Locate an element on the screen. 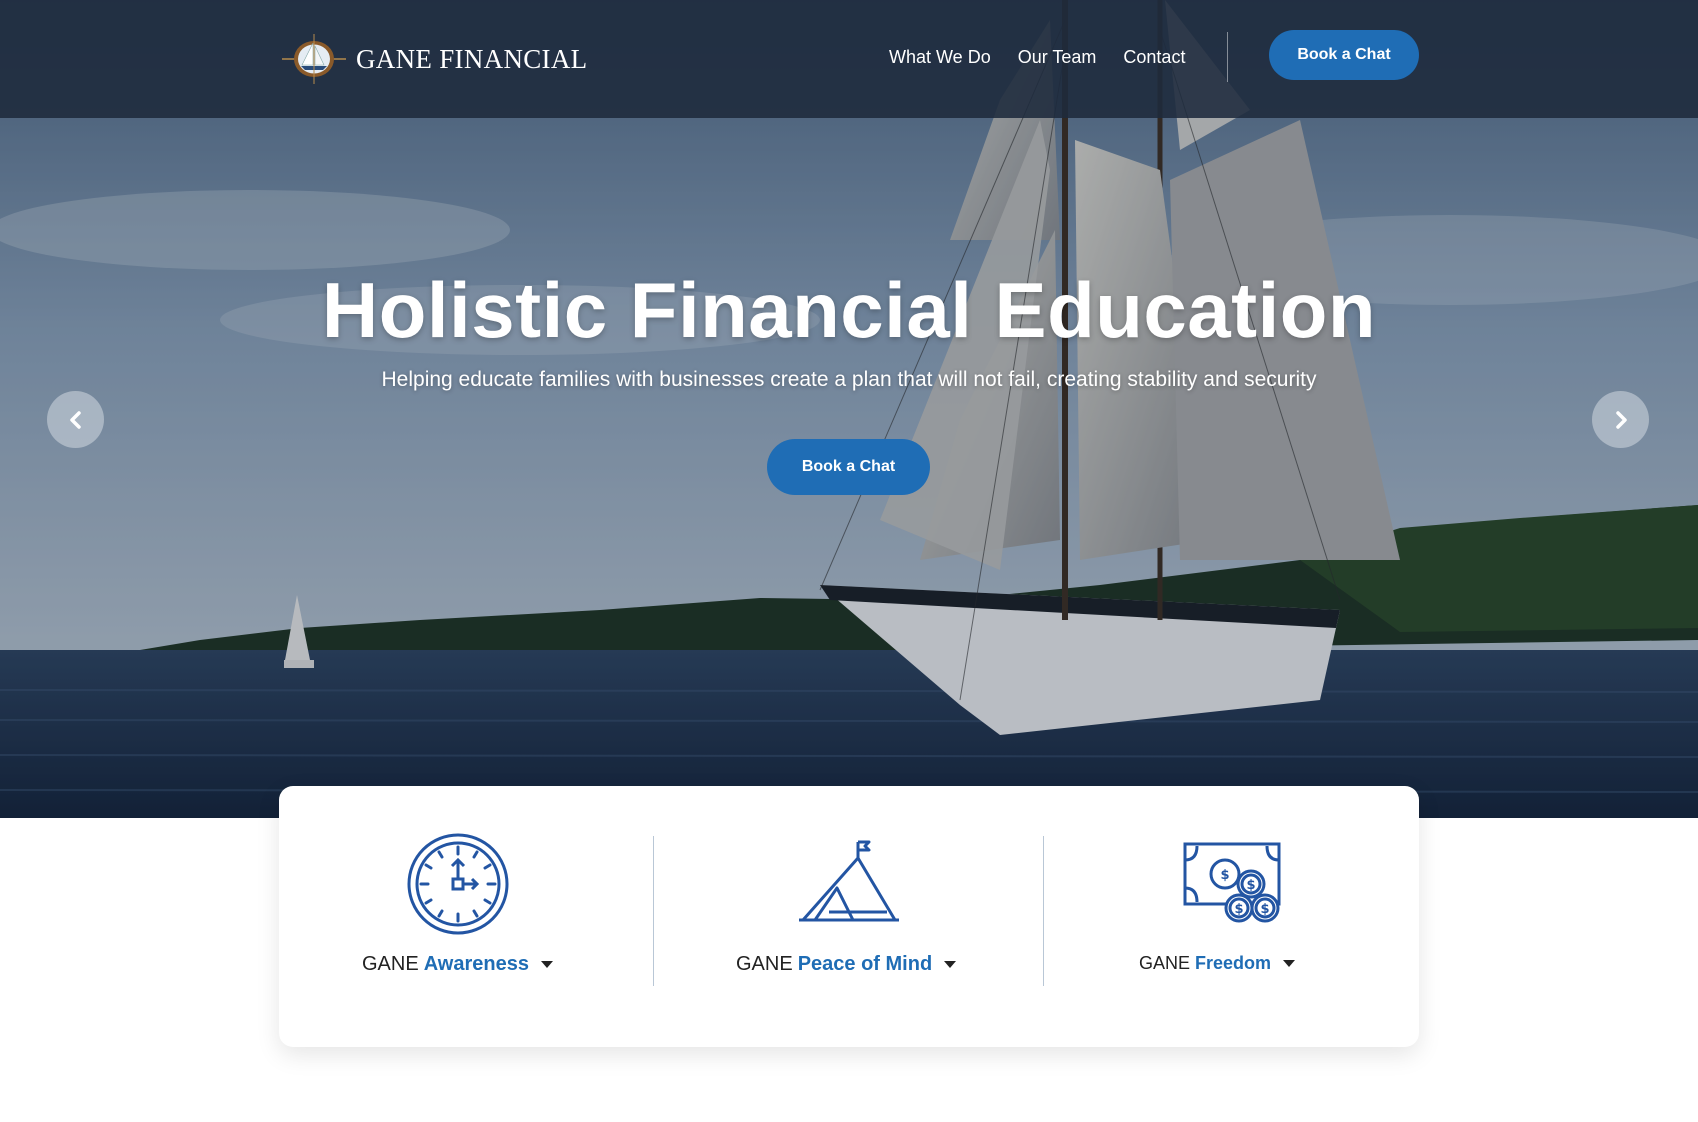 The image size is (1698, 1122). mountain-flag-icon is located at coordinates (849, 881).